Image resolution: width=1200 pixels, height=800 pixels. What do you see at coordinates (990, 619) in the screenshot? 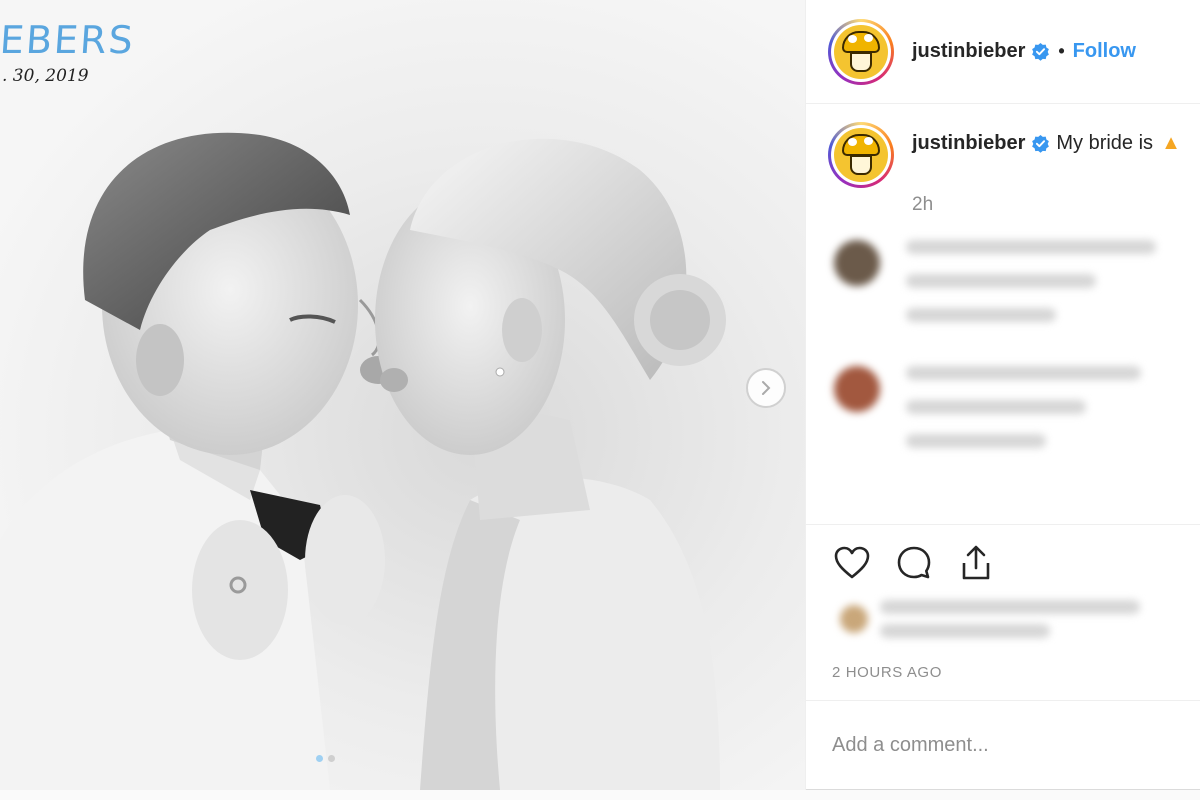
I see `blurred-likes` at bounding box center [990, 619].